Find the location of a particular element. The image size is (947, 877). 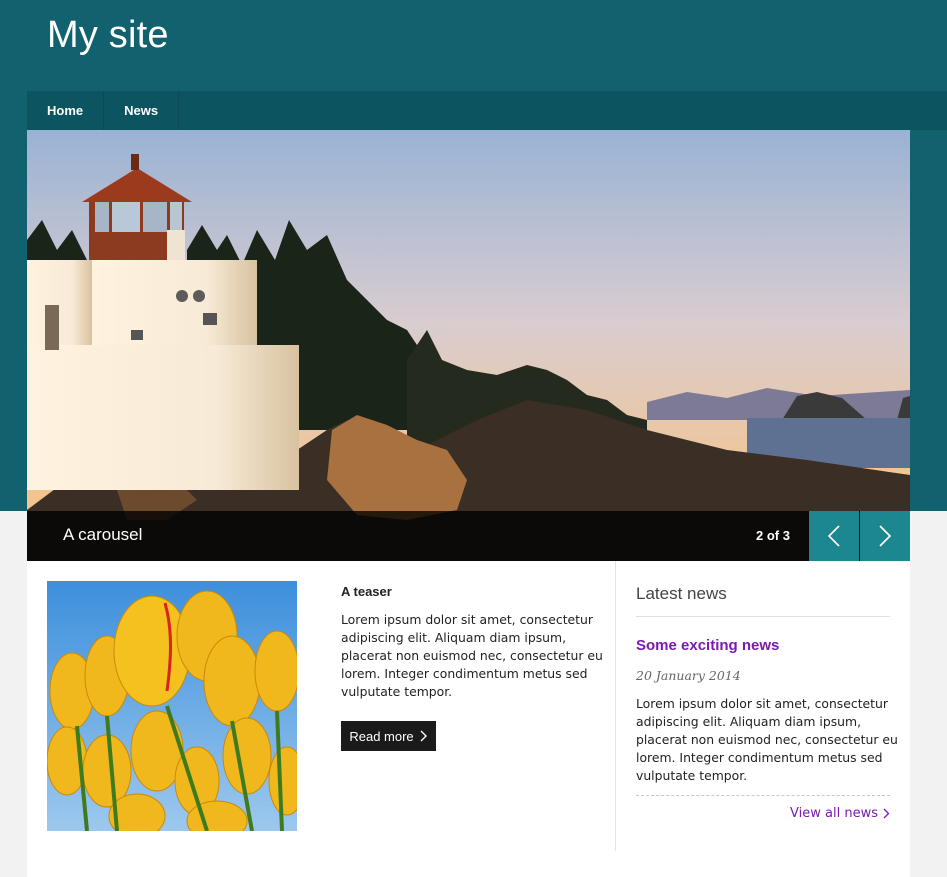

column-divider is located at coordinates (615, 706).